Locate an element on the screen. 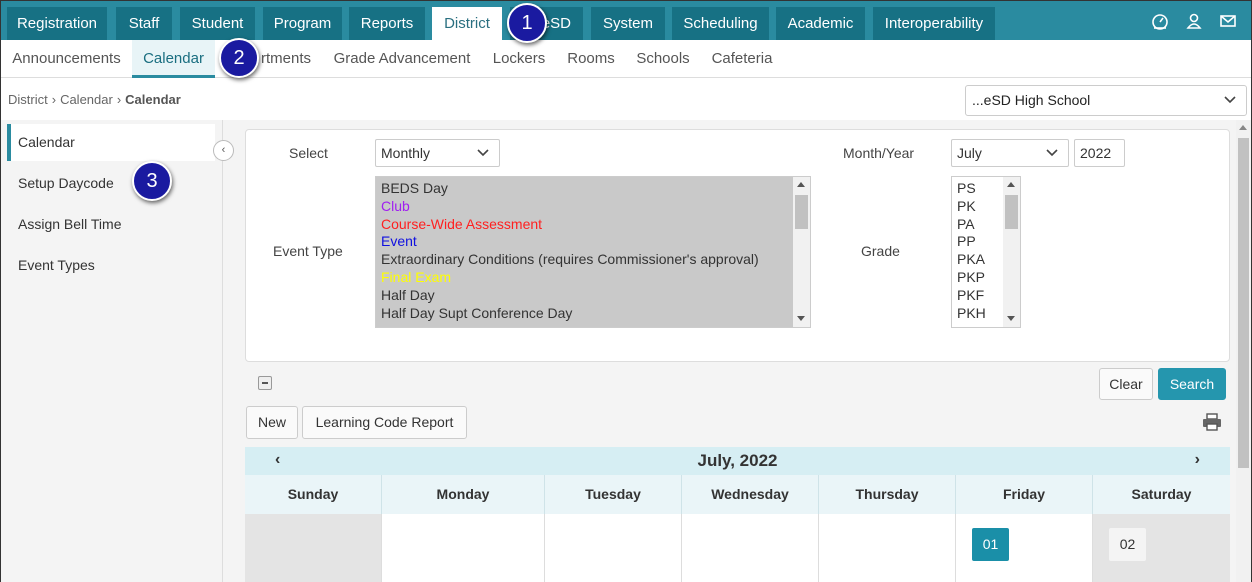  calendar-day-cell: 02 is located at coordinates (1161, 548).